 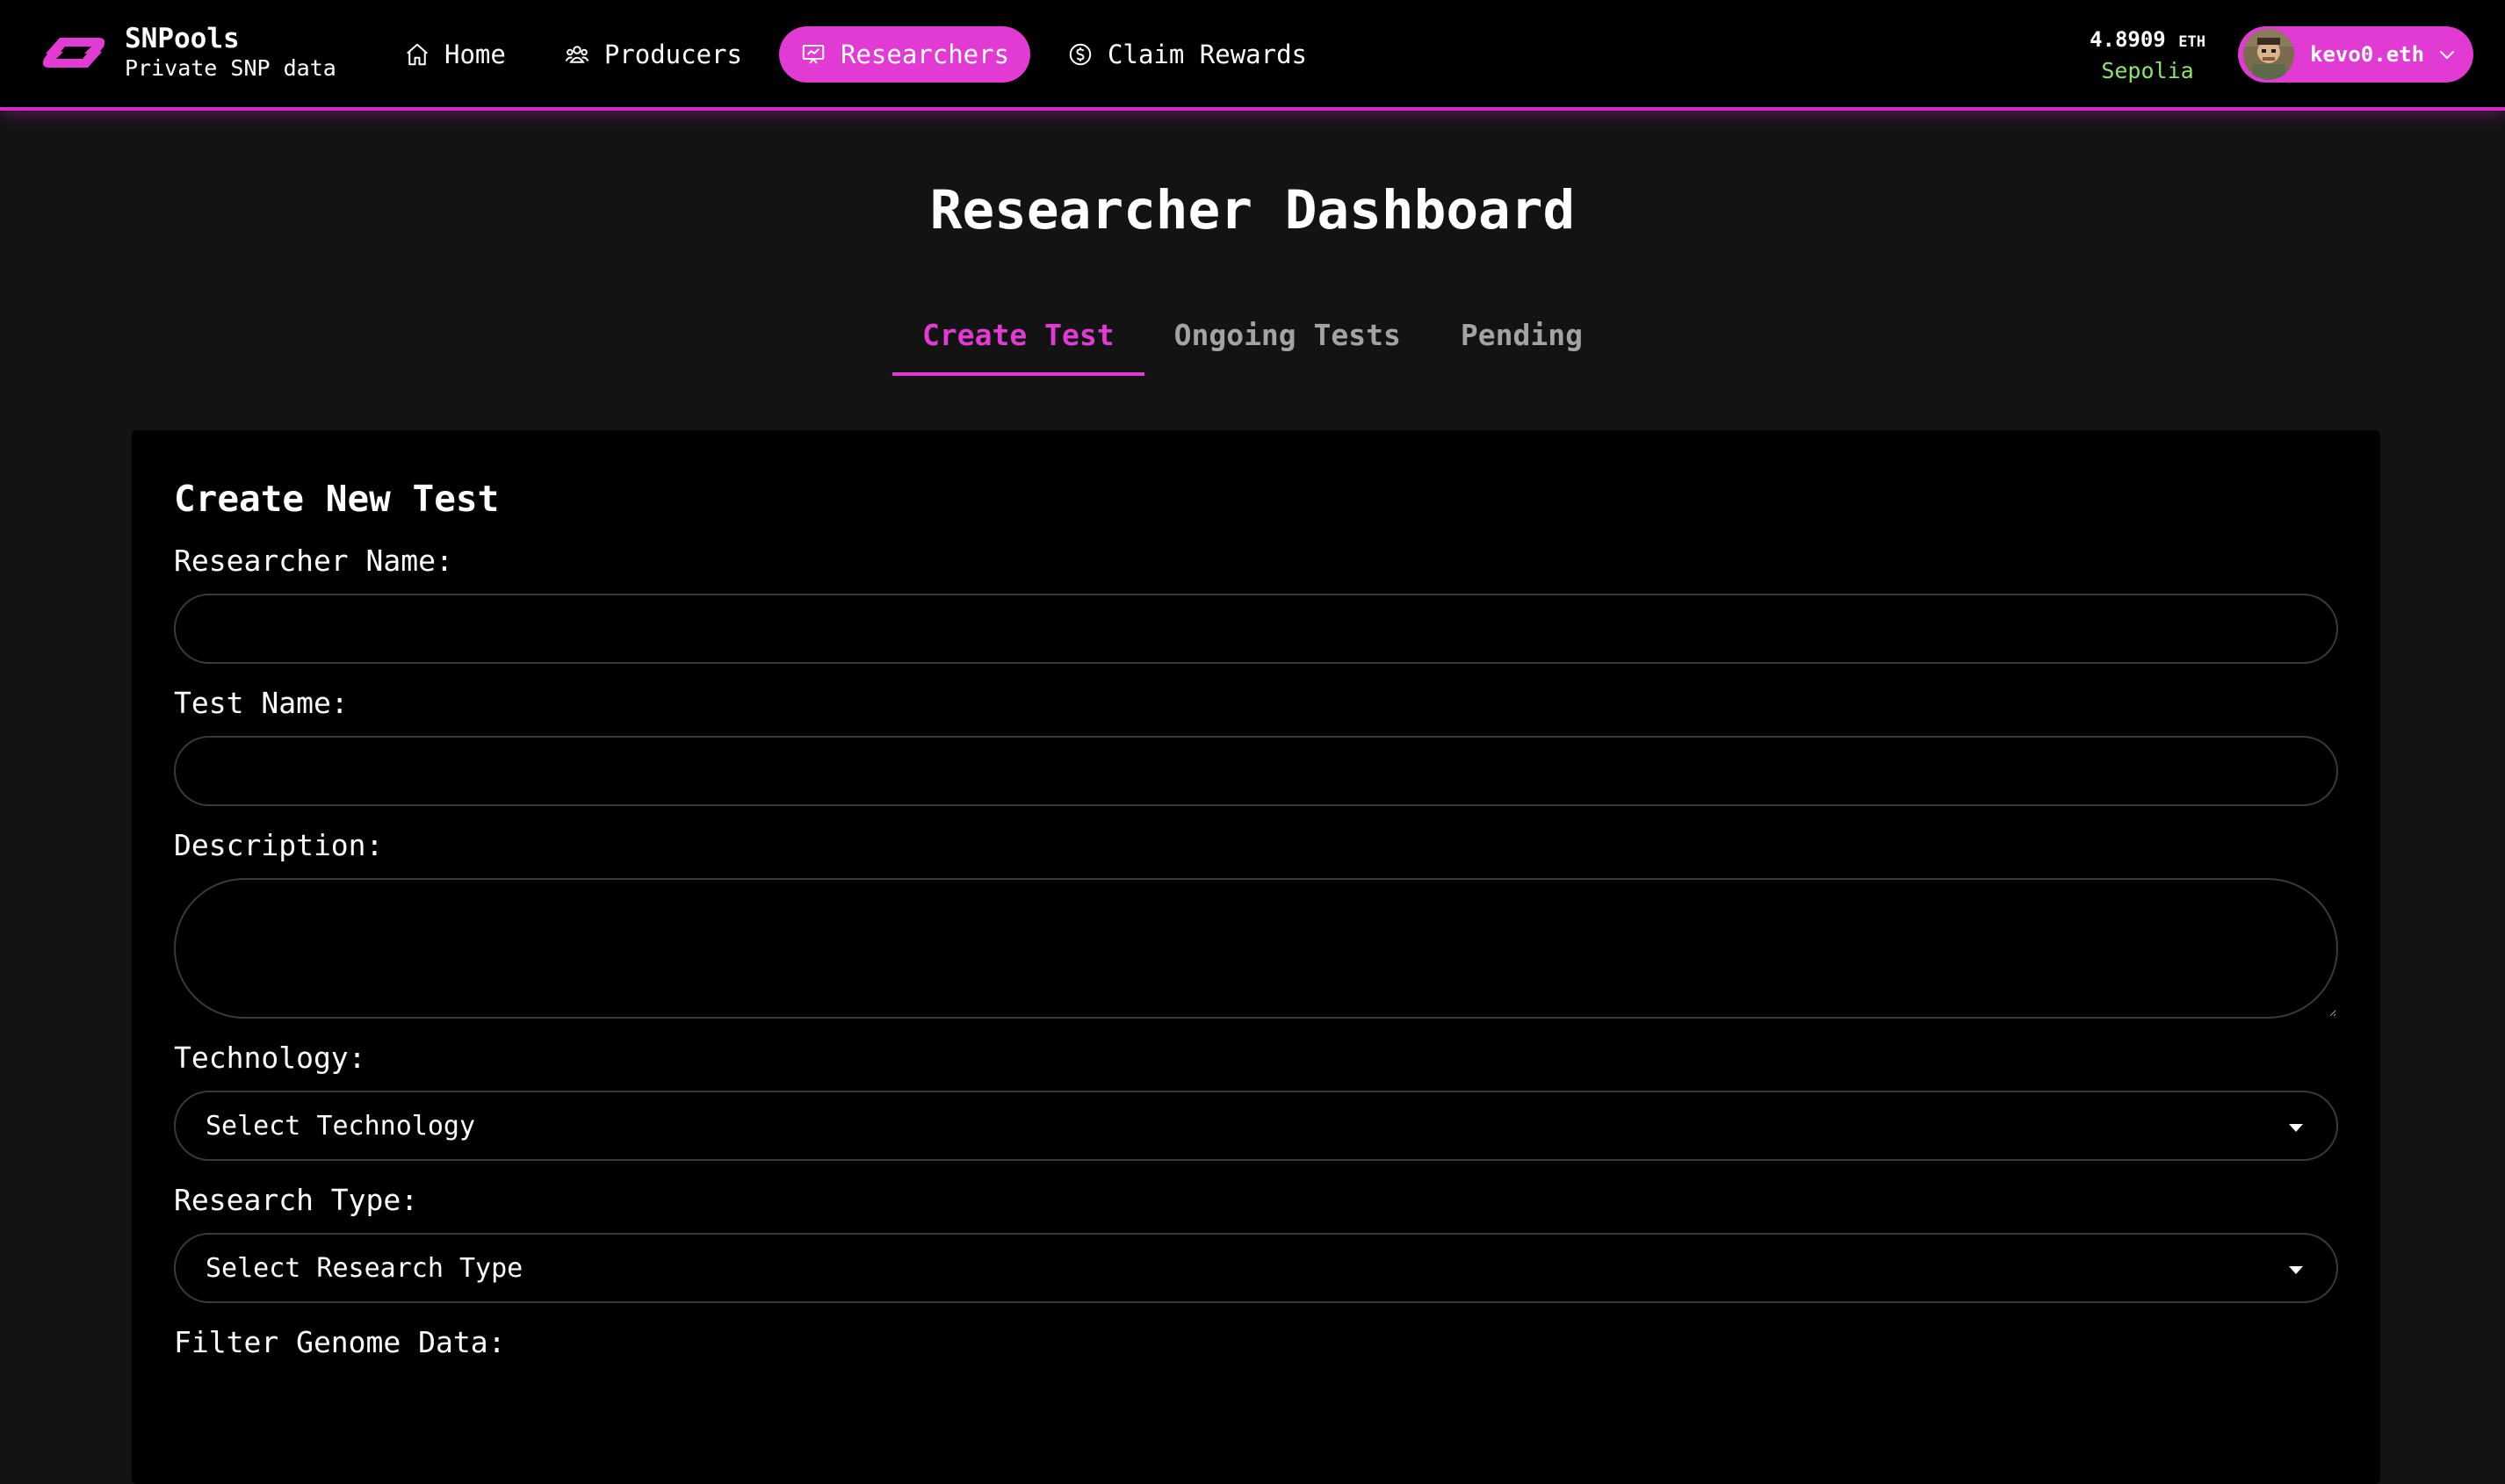 I want to click on researcher-name-input, so click(x=1256, y=629).